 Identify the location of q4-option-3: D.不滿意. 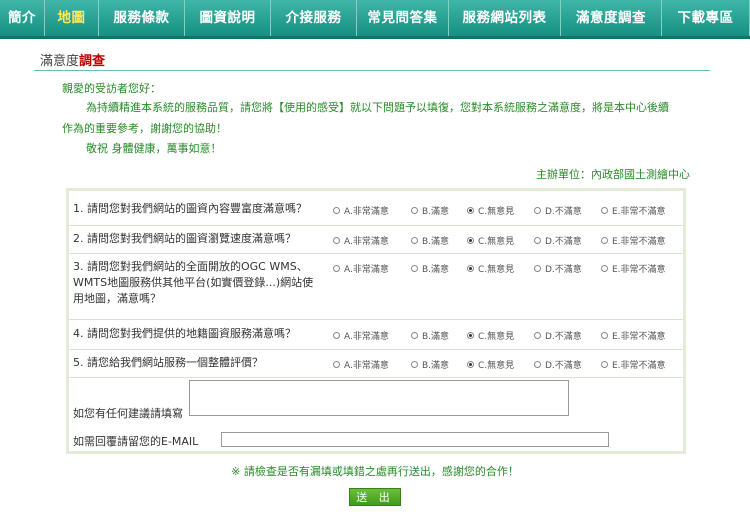
(558, 335).